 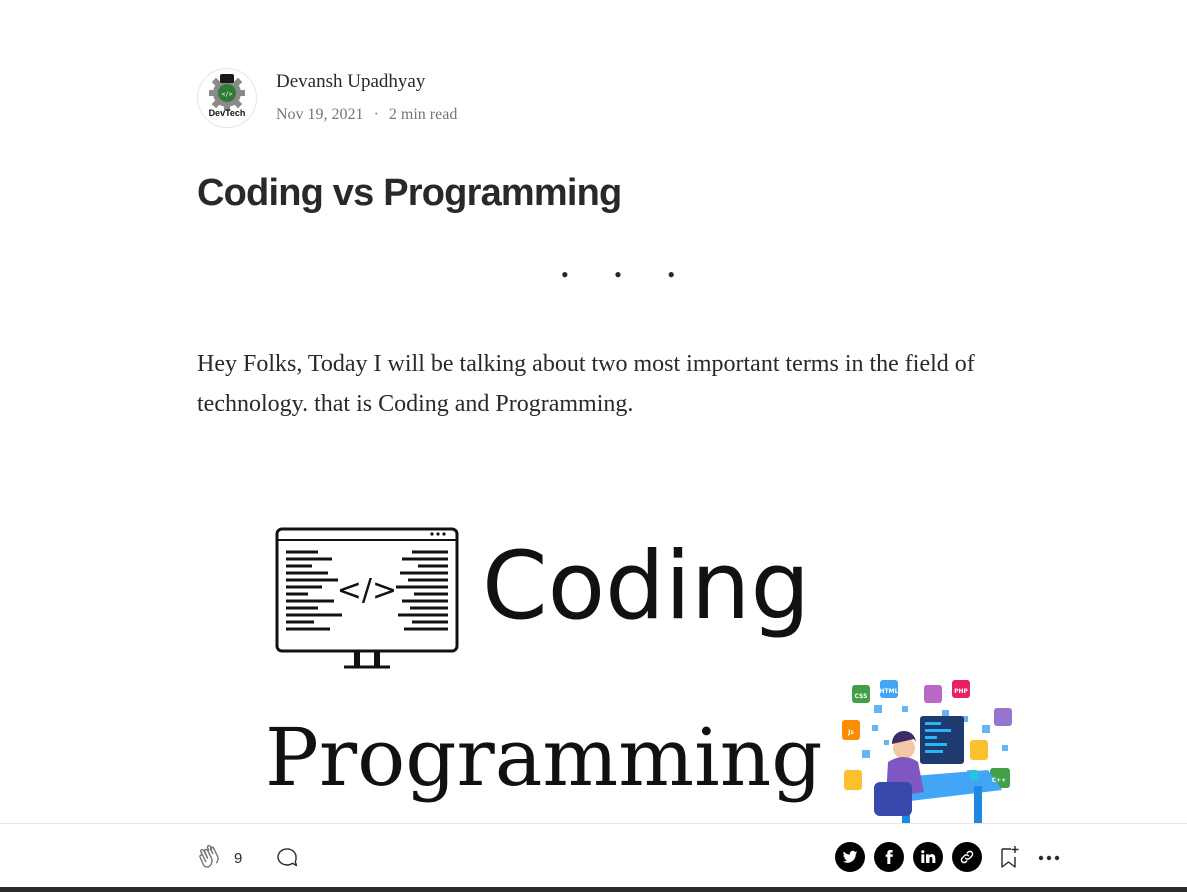 I want to click on bottom-edge, so click(x=593, y=889).